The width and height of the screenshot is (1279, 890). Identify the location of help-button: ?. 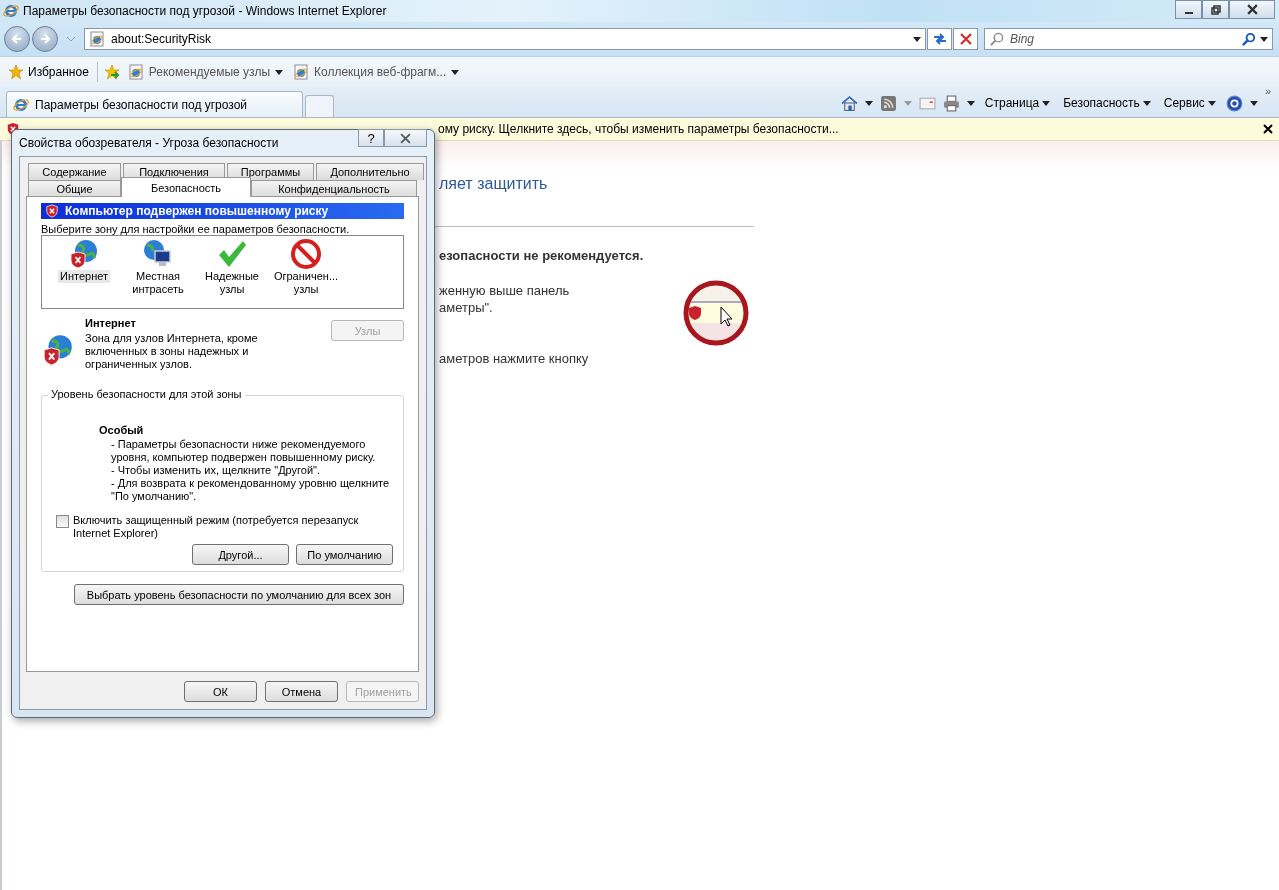
(371, 138).